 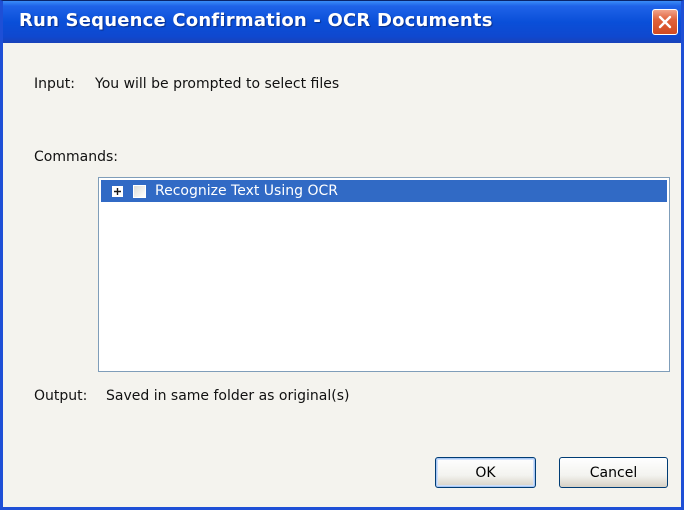 I want to click on close-button, so click(x=665, y=22).